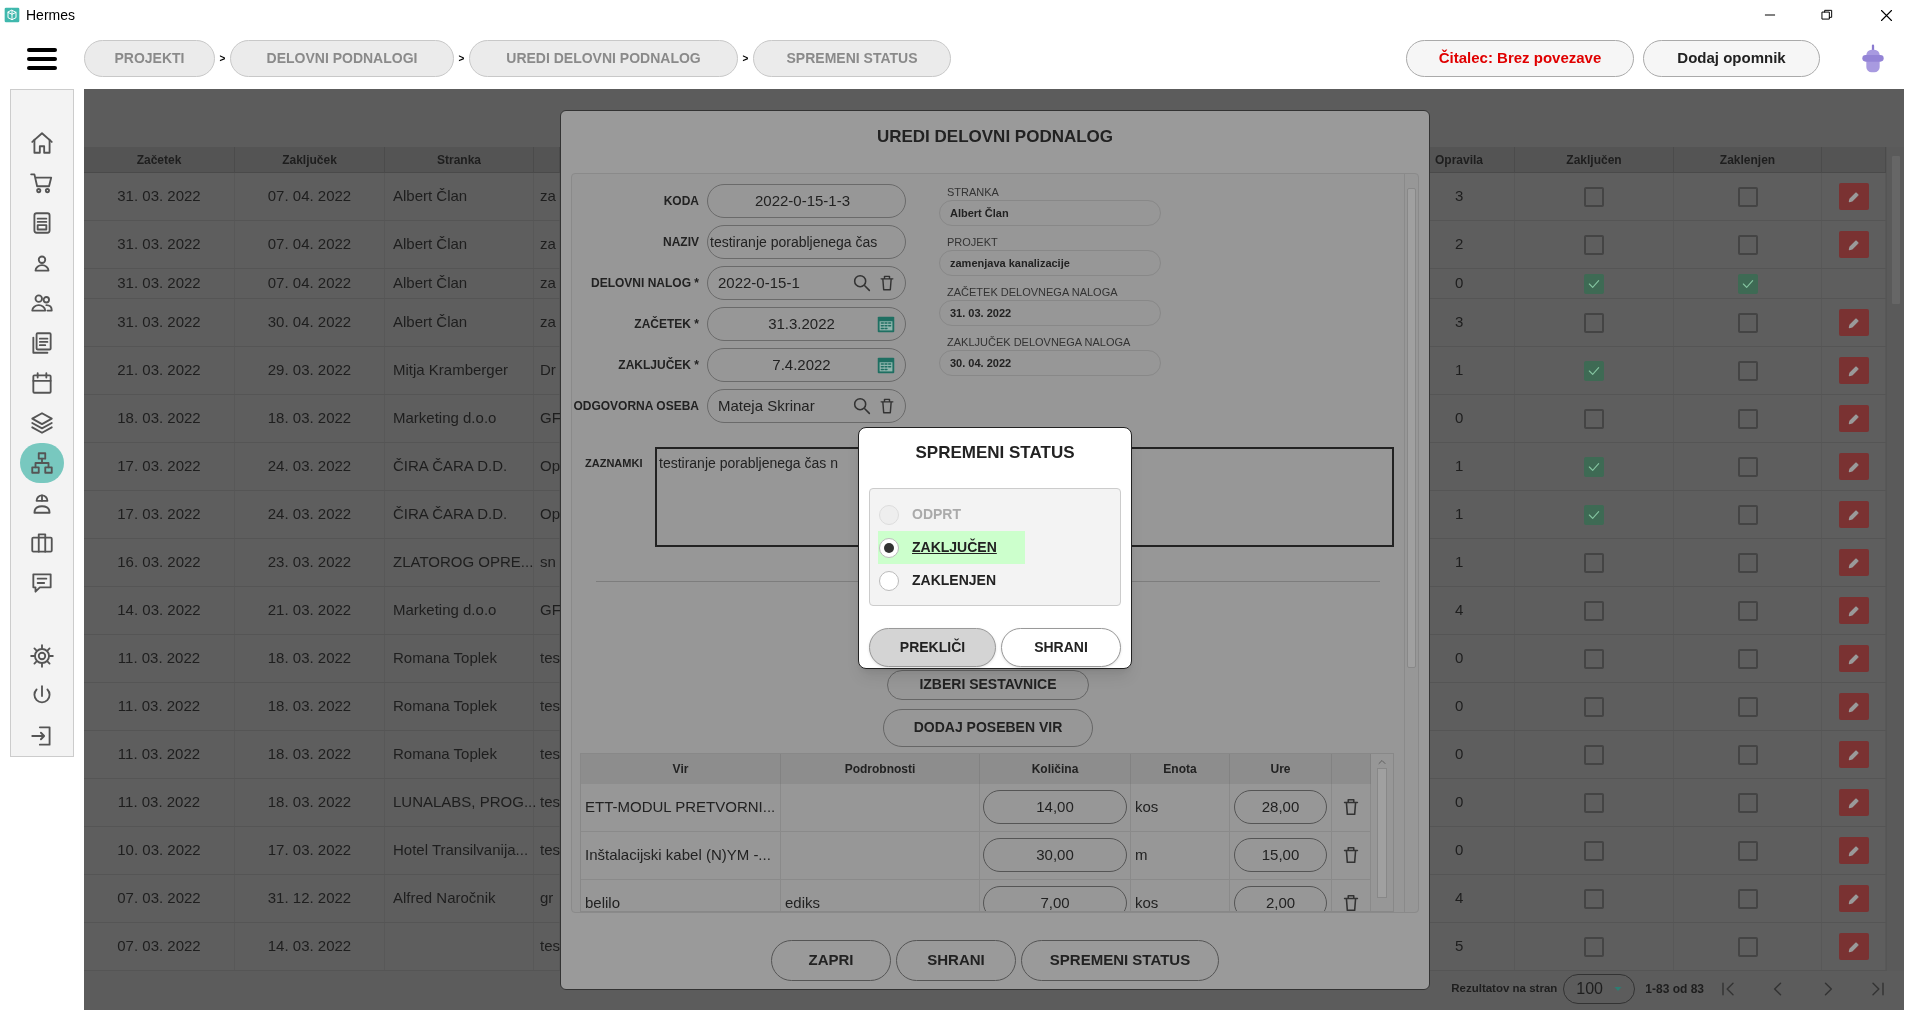 This screenshot has height=1027, width=1920. Describe the element at coordinates (1731, 58) in the screenshot. I see `header-button: Dodaj opomnik` at that location.